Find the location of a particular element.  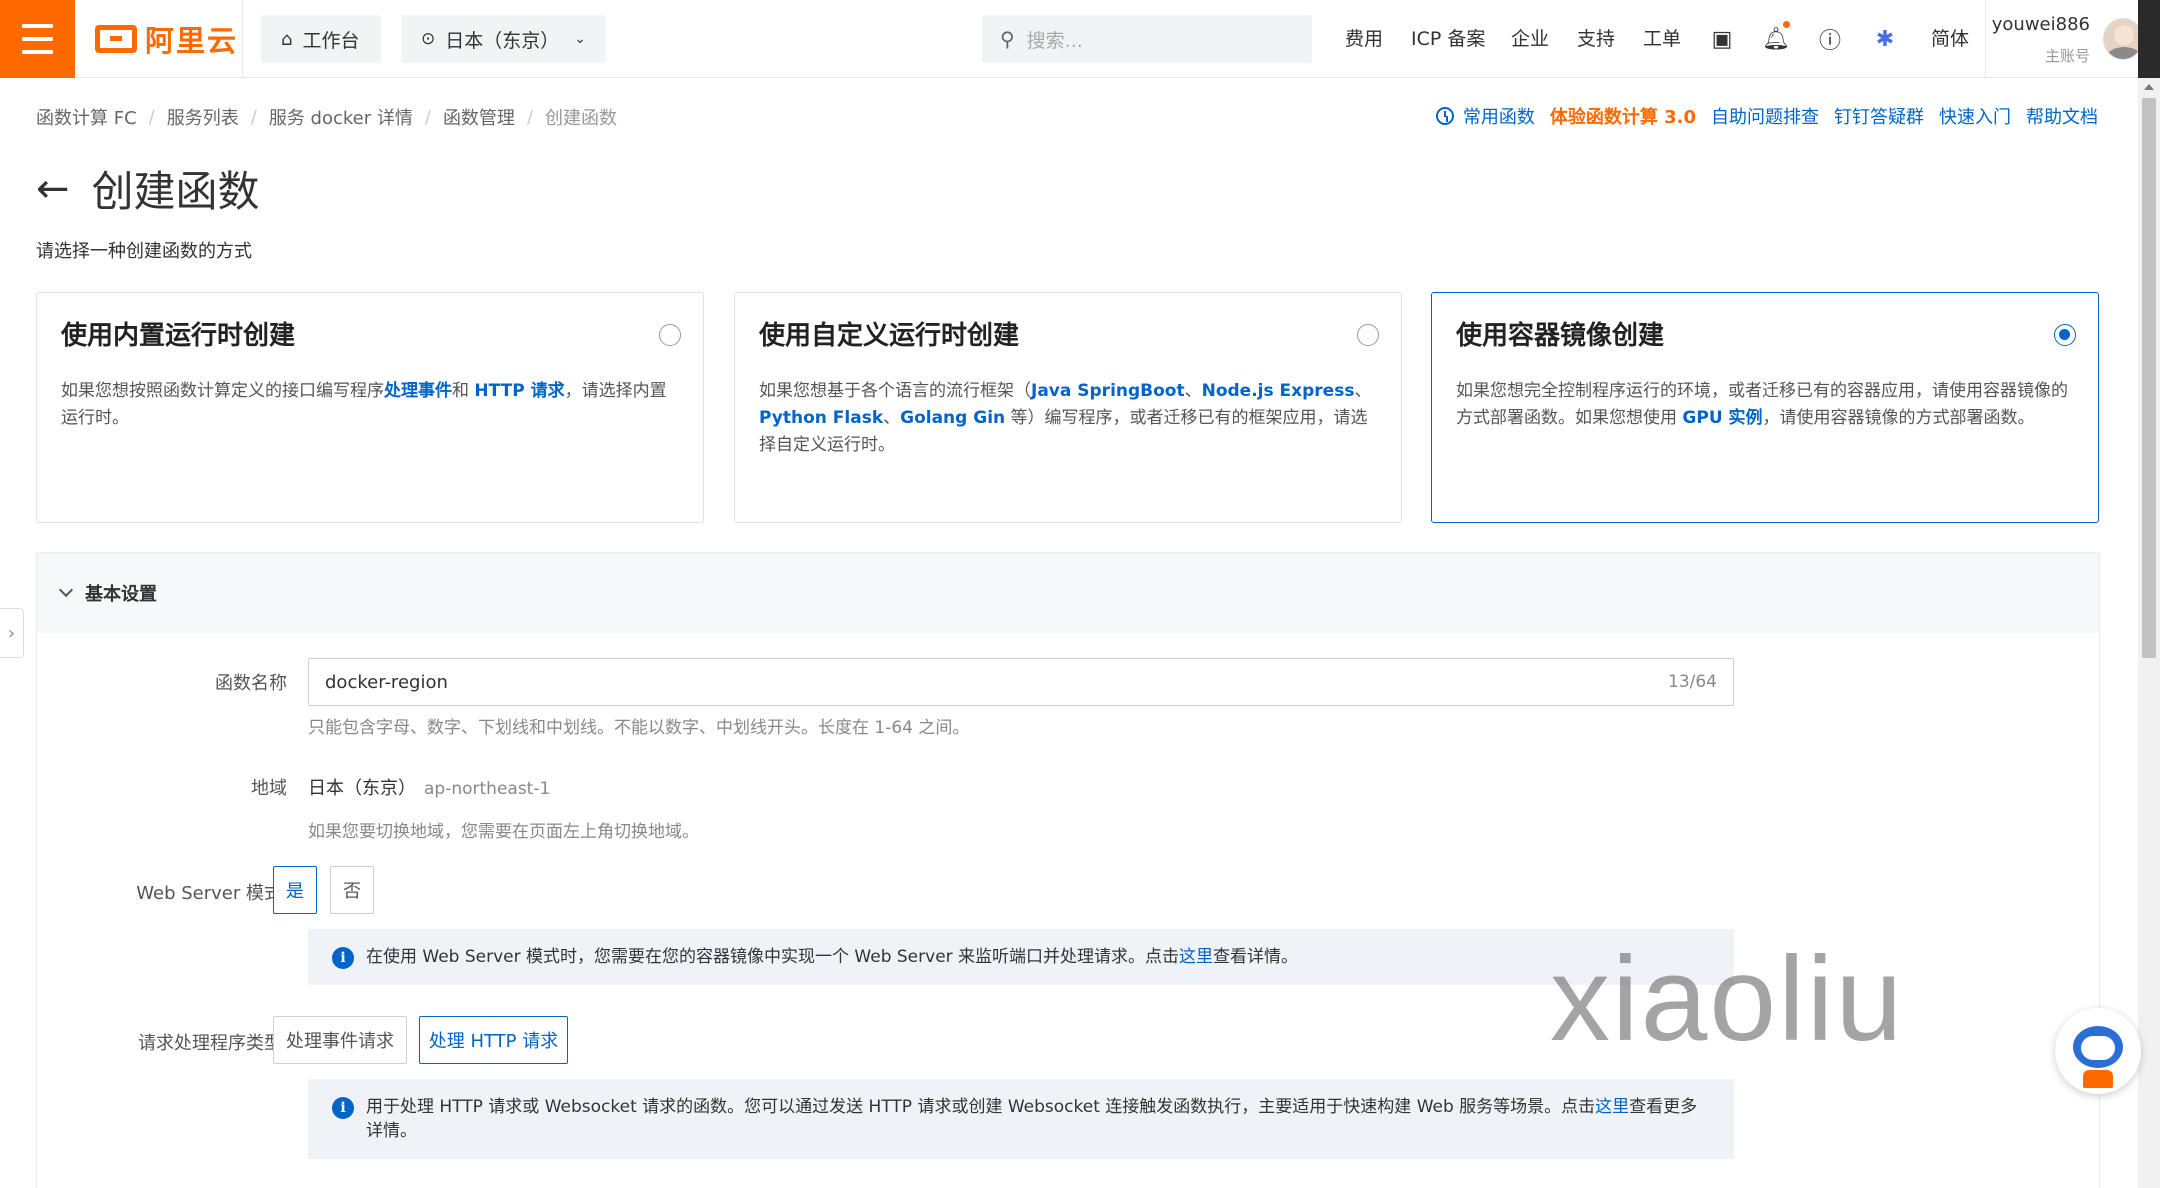

region-value: 日本（东京） ap-northeast-1 is located at coordinates (429, 788).